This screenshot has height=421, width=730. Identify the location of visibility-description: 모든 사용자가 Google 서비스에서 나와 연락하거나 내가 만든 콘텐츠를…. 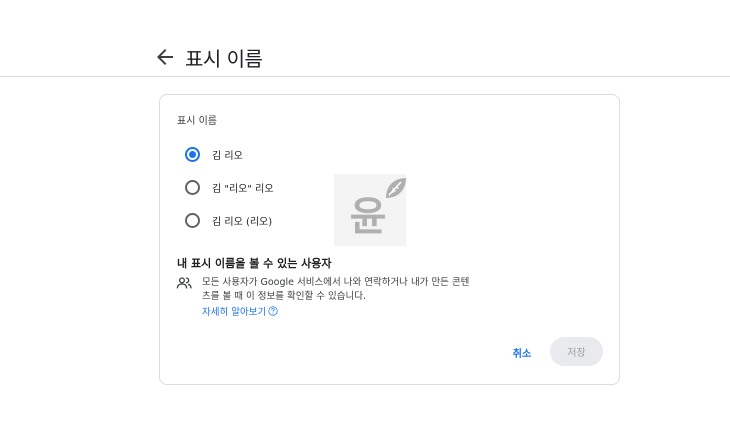
(336, 289).